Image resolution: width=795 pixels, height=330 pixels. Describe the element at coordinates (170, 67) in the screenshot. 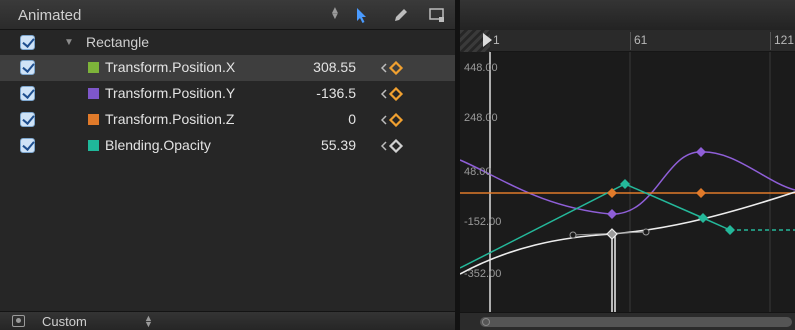

I see `param-name: Transform.Position.X` at that location.